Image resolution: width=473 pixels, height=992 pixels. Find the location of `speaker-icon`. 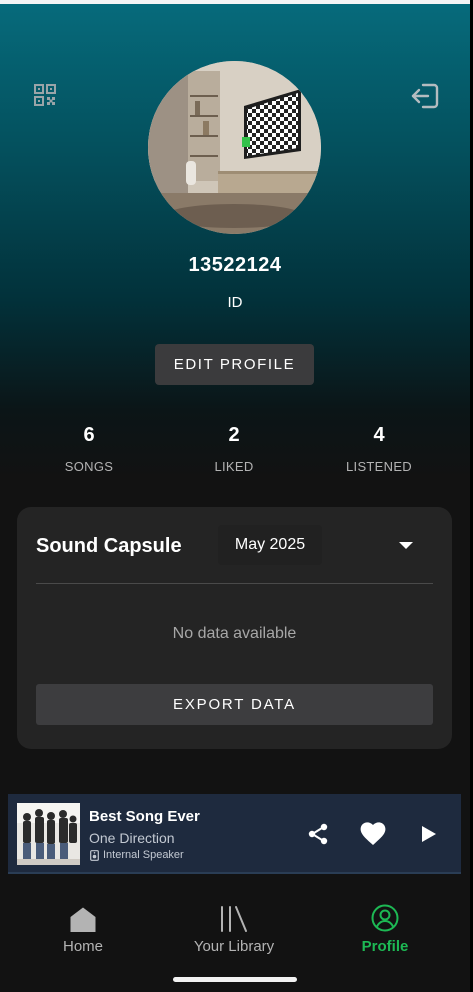

speaker-icon is located at coordinates (94, 855).